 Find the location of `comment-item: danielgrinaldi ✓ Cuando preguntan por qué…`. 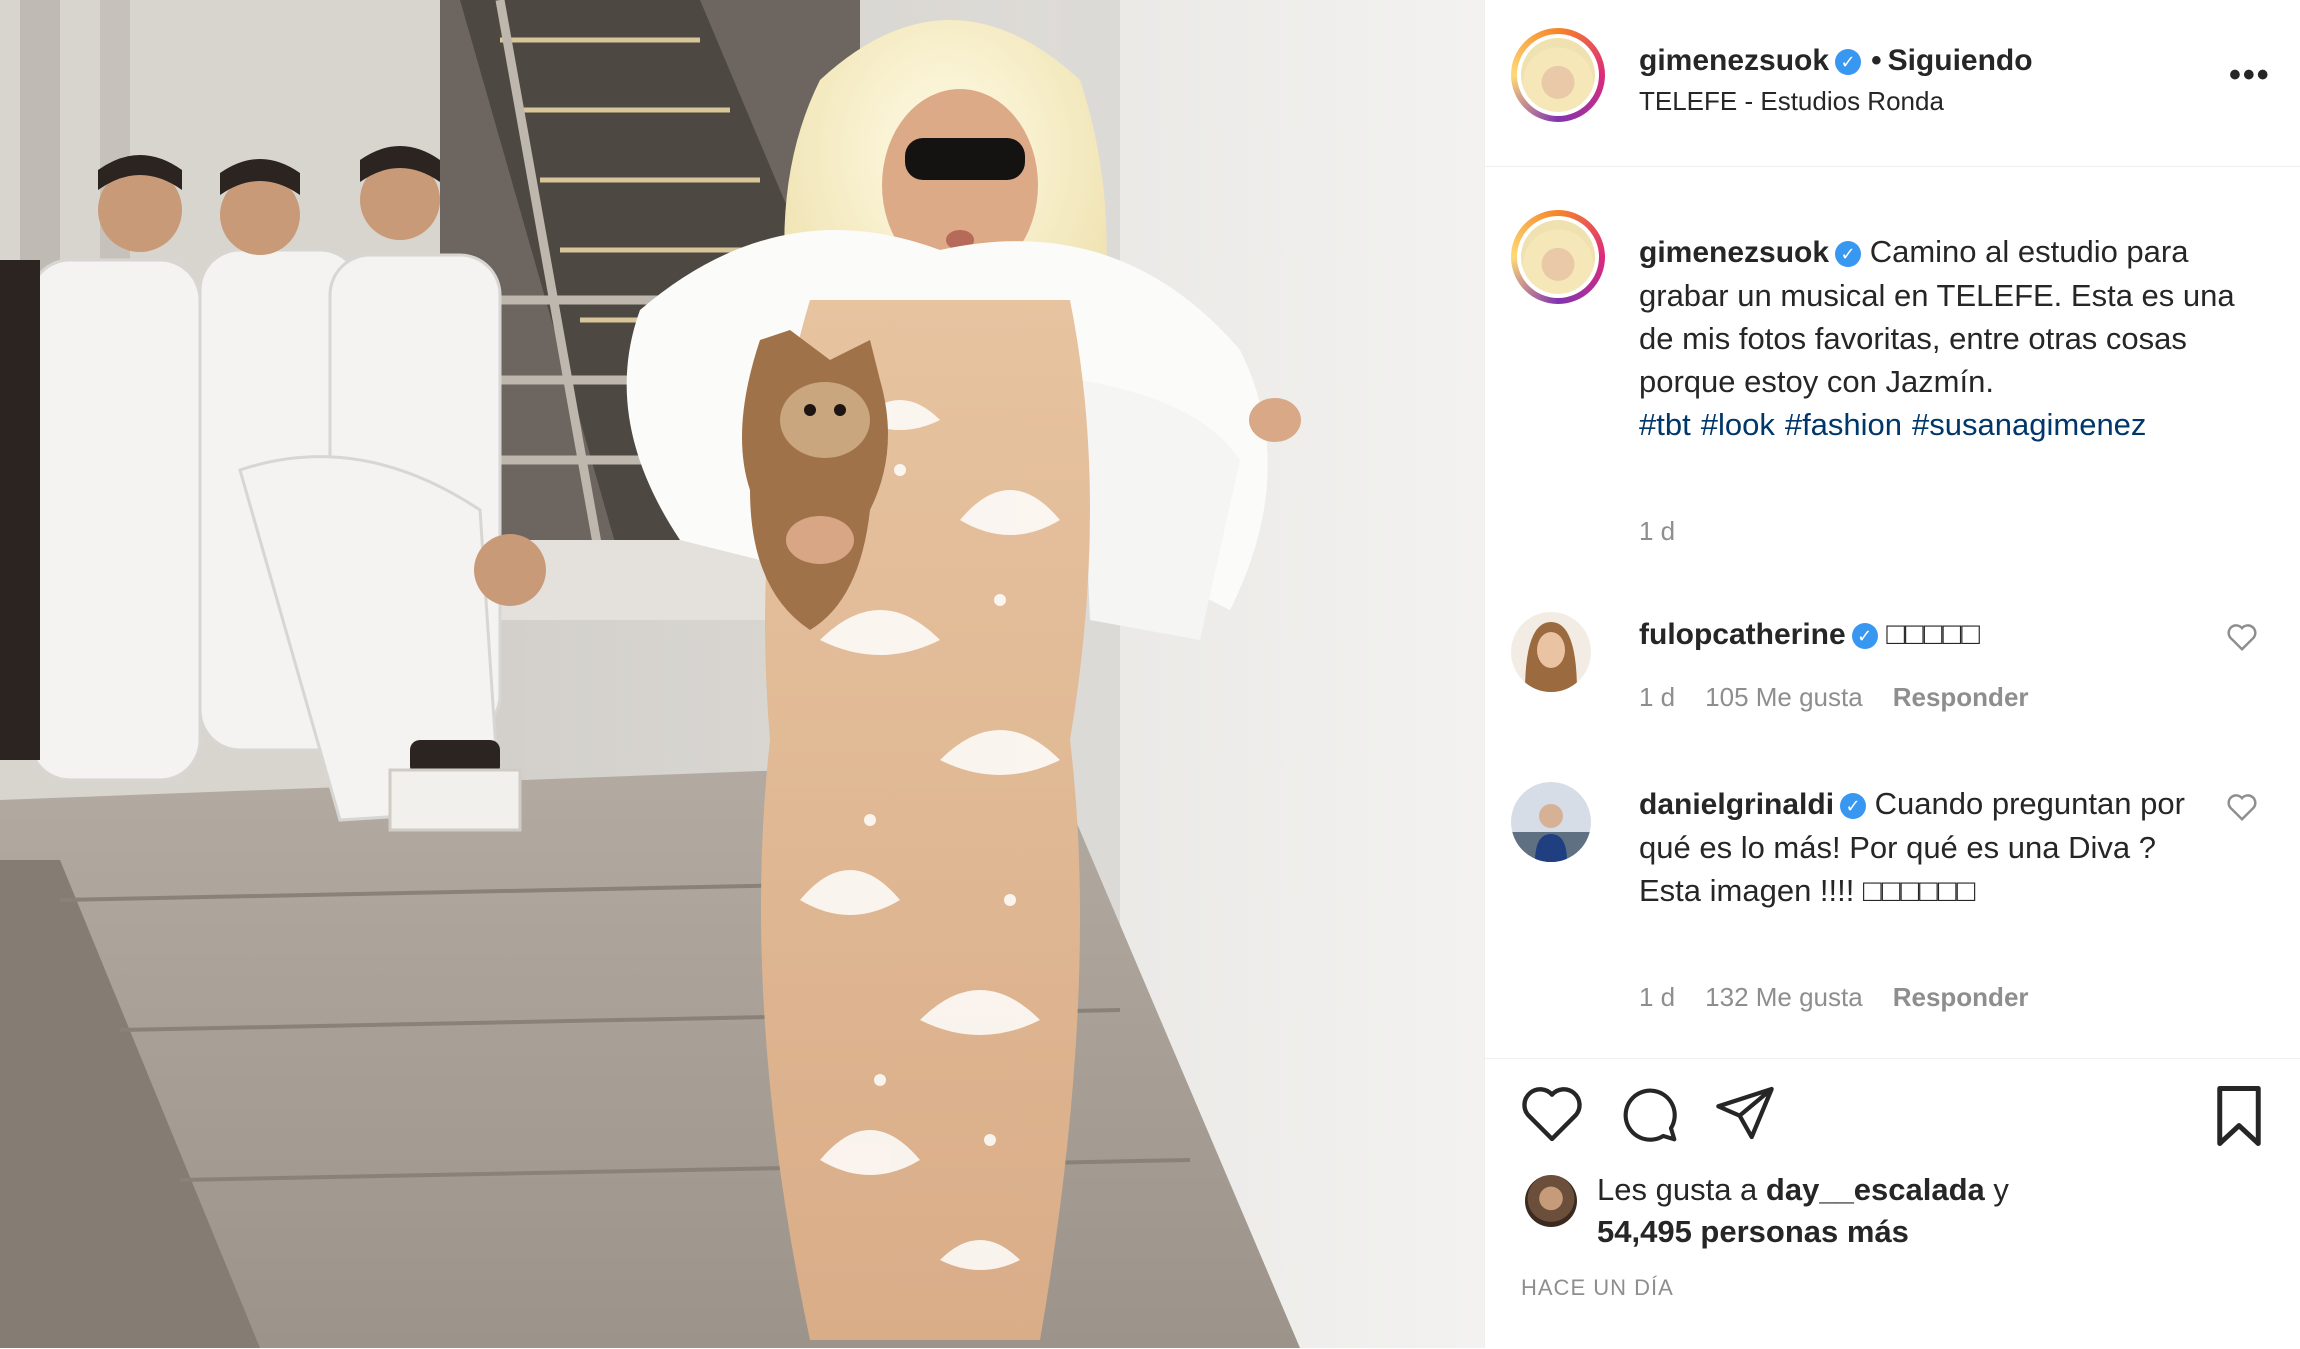

comment-item: danielgrinaldi ✓ Cuando preguntan por qué… is located at coordinates (1896, 907).